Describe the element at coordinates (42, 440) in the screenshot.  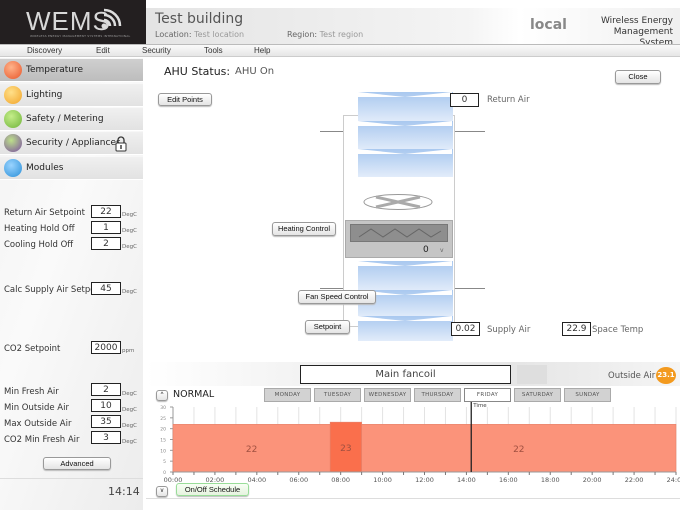
I see `param-label: CO2 Min Fresh Air` at that location.